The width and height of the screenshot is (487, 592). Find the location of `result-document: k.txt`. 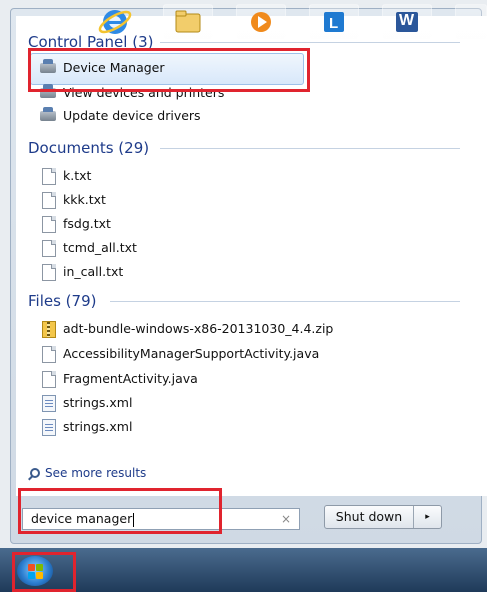

result-document: k.txt is located at coordinates (65, 176).